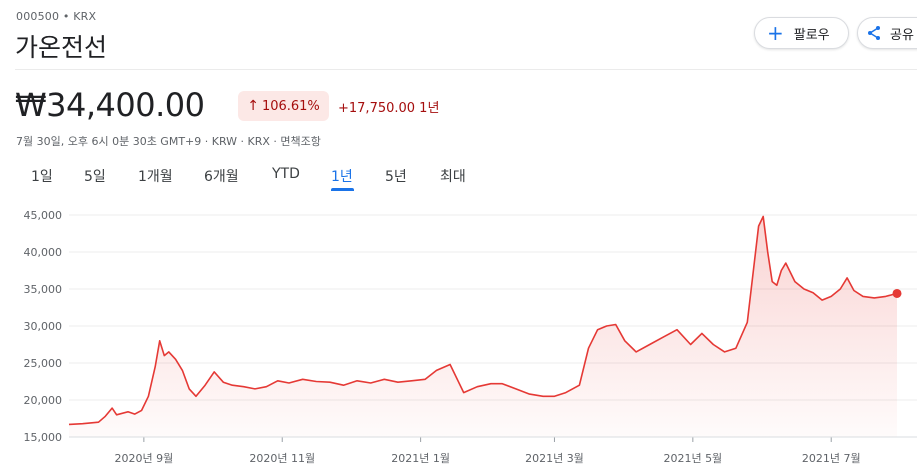  What do you see at coordinates (342, 176) in the screenshot?
I see `tab-1y: 1년` at bounding box center [342, 176].